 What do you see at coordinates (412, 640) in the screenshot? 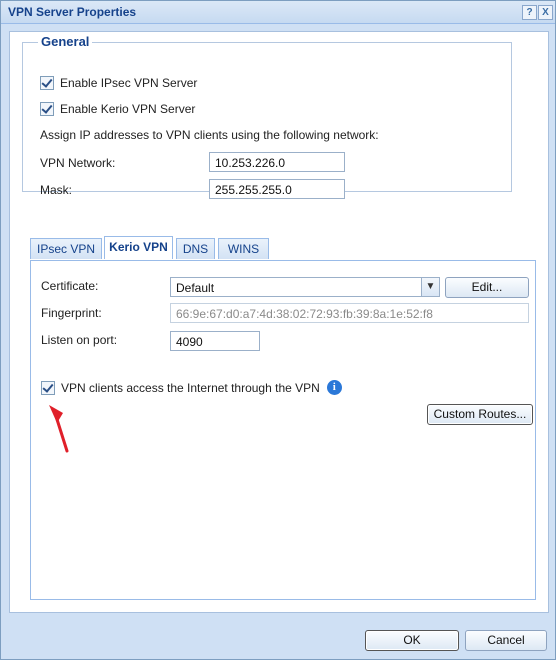
I see `ok-button: OK` at bounding box center [412, 640].